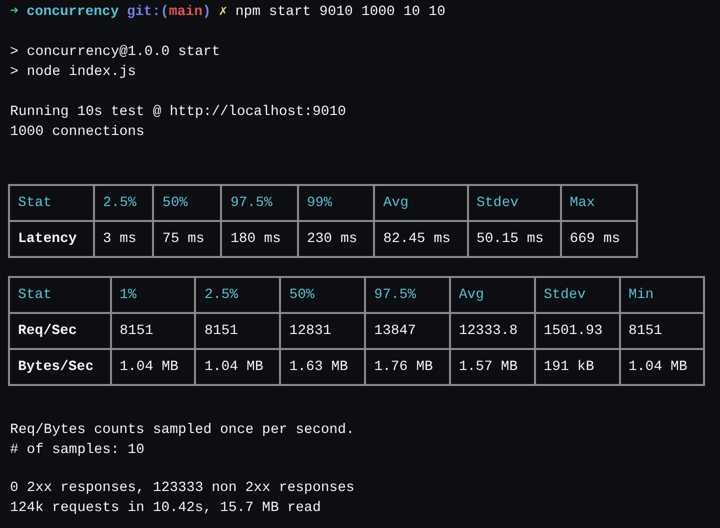 The image size is (720, 528). What do you see at coordinates (421, 239) in the screenshot?
I see `table-cell: 82.45 ms` at bounding box center [421, 239].